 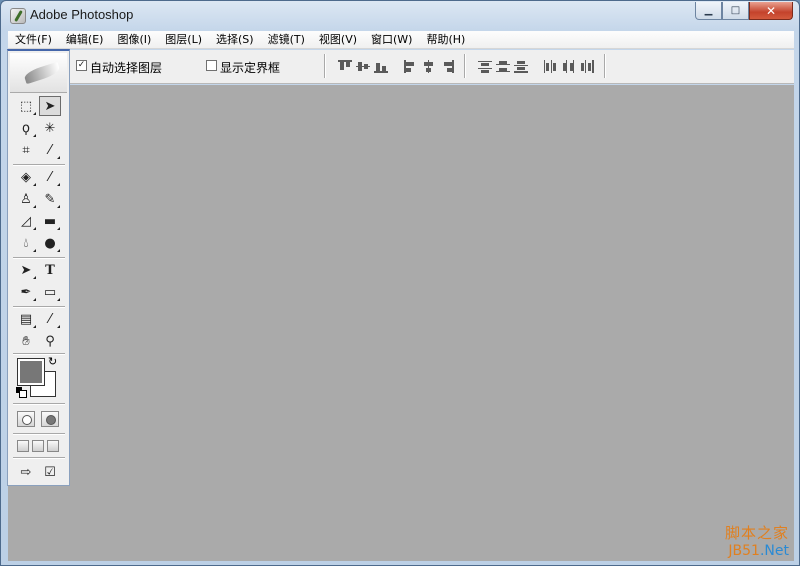 What do you see at coordinates (50, 128) in the screenshot?
I see `magic-wand-icon: ✳` at bounding box center [50, 128].